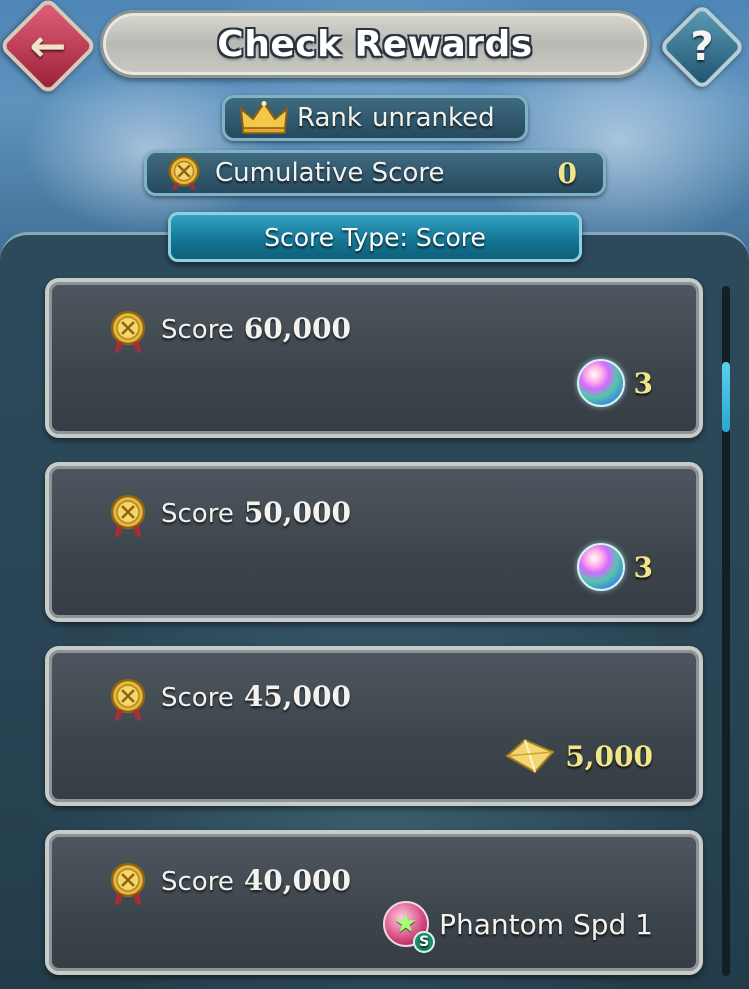  I want to click on rank-badge: Rank unranked, so click(375, 118).